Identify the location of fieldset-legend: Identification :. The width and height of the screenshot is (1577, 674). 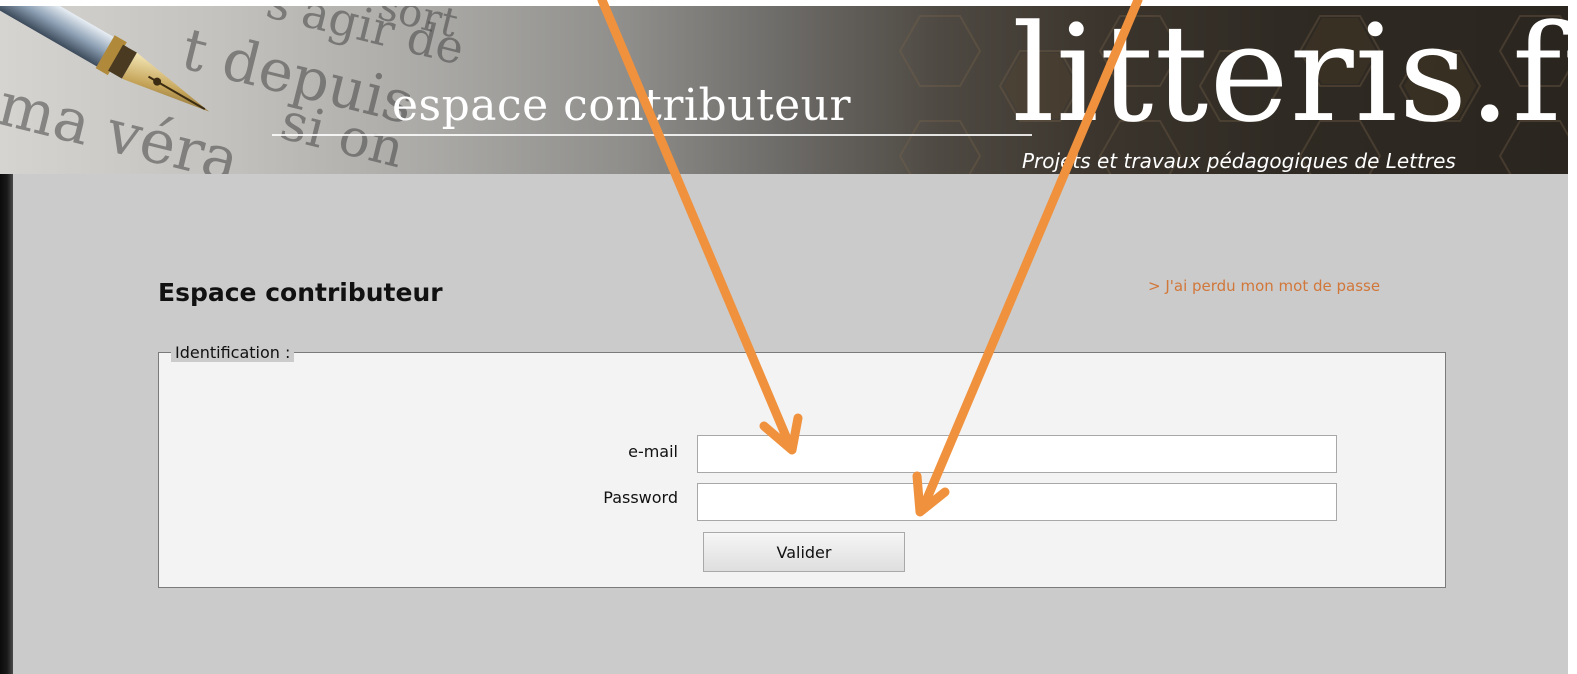
(233, 352).